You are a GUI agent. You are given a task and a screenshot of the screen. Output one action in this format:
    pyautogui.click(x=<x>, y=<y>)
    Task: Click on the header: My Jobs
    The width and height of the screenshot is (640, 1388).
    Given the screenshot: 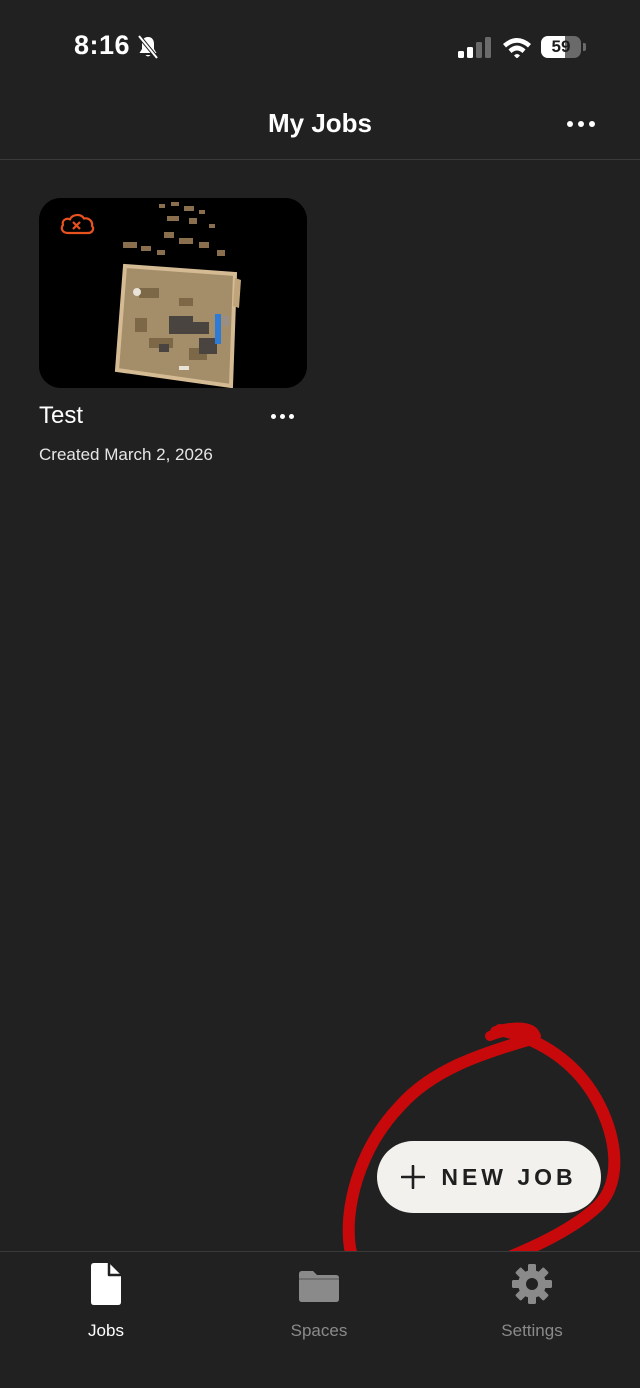 What is the action you would take?
    pyautogui.click(x=320, y=128)
    